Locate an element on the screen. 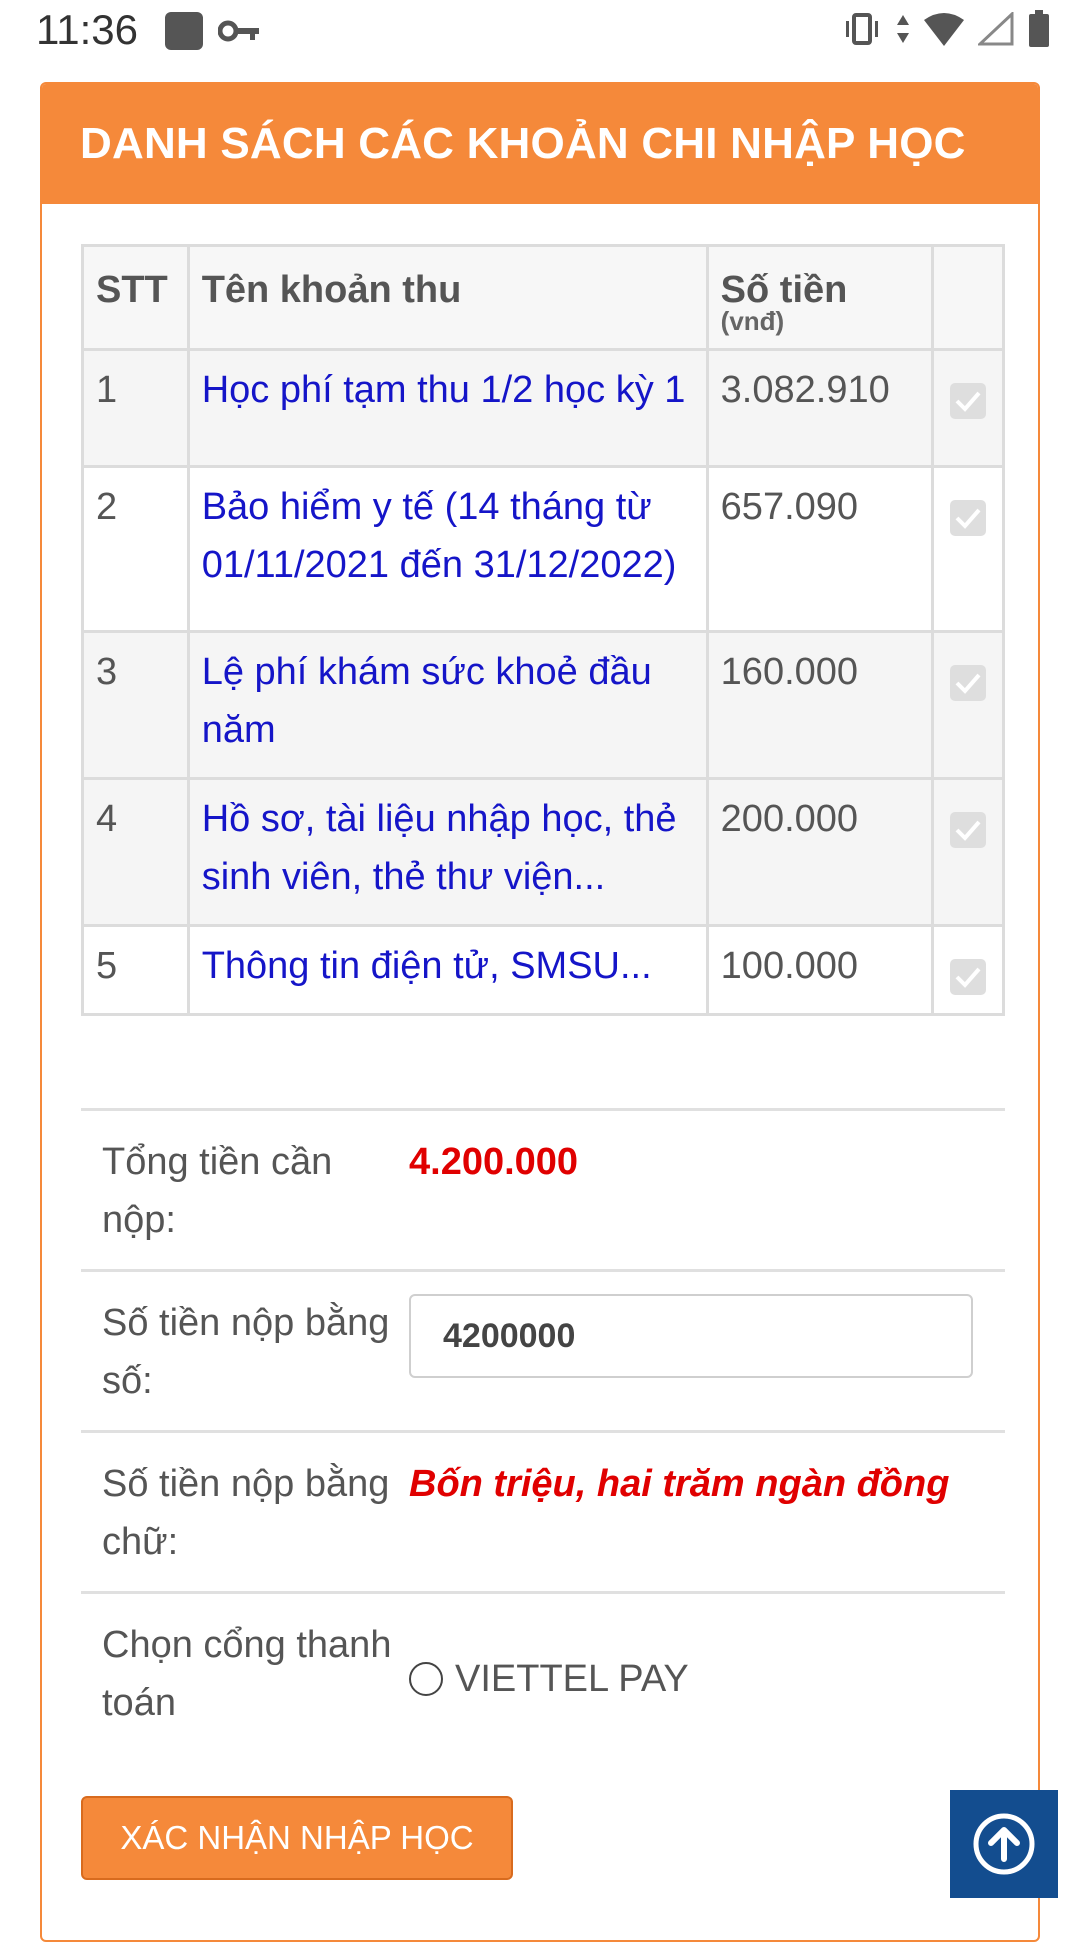 The image size is (1080, 1942). header-amount-unit: (vnđ) is located at coordinates (752, 321).